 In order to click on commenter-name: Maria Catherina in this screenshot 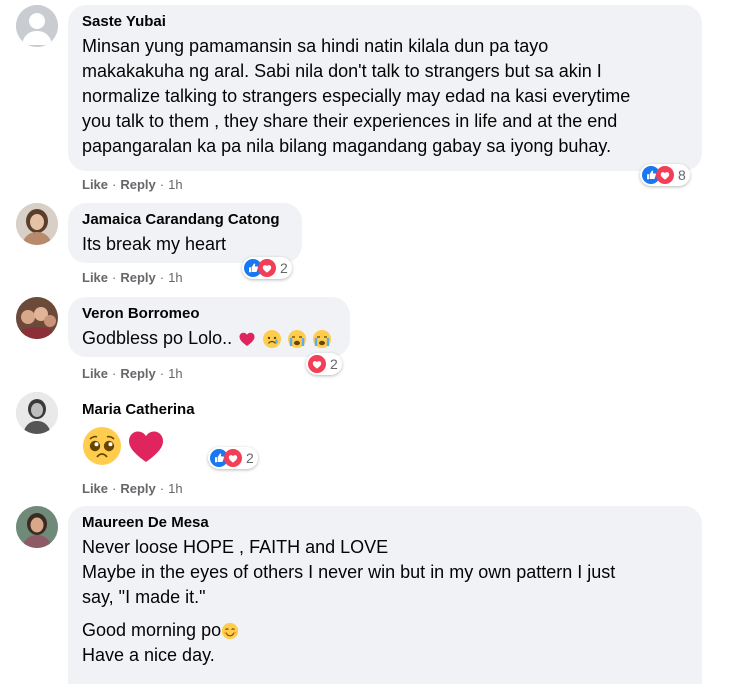, I will do `click(138, 410)`.